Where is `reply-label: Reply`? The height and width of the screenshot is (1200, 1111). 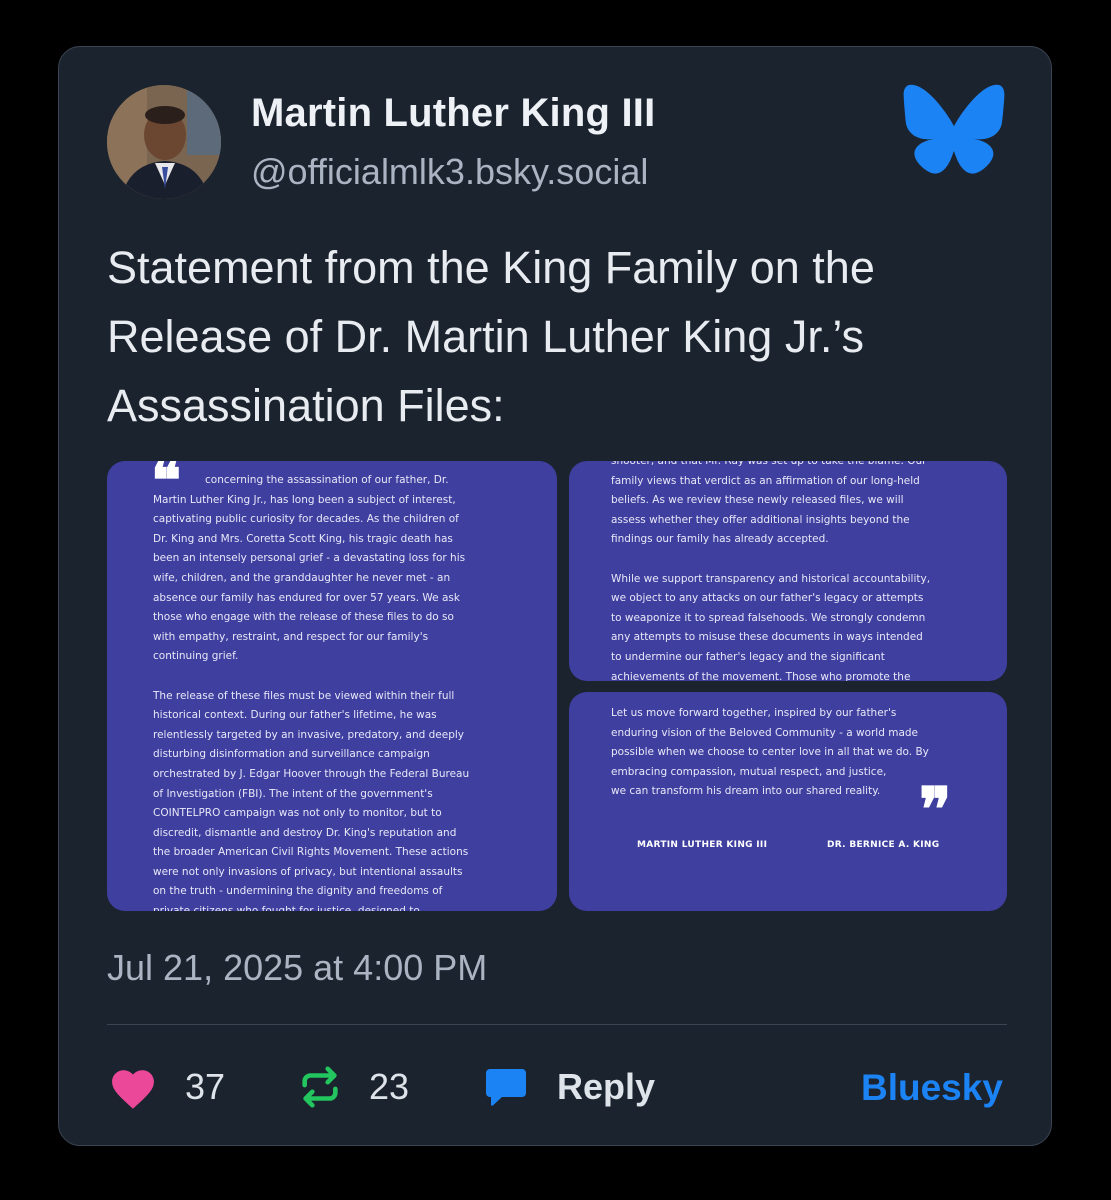
reply-label: Reply is located at coordinates (606, 1086).